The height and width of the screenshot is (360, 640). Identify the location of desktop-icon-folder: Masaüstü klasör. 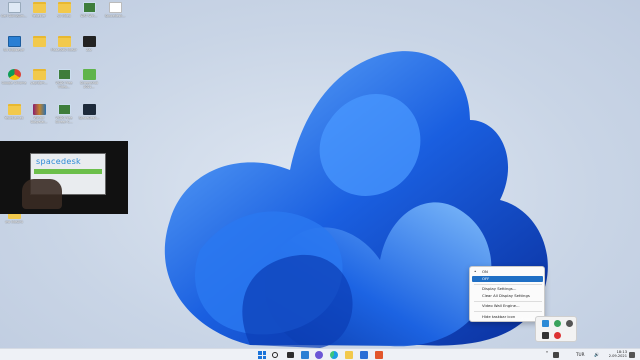
(64, 52).